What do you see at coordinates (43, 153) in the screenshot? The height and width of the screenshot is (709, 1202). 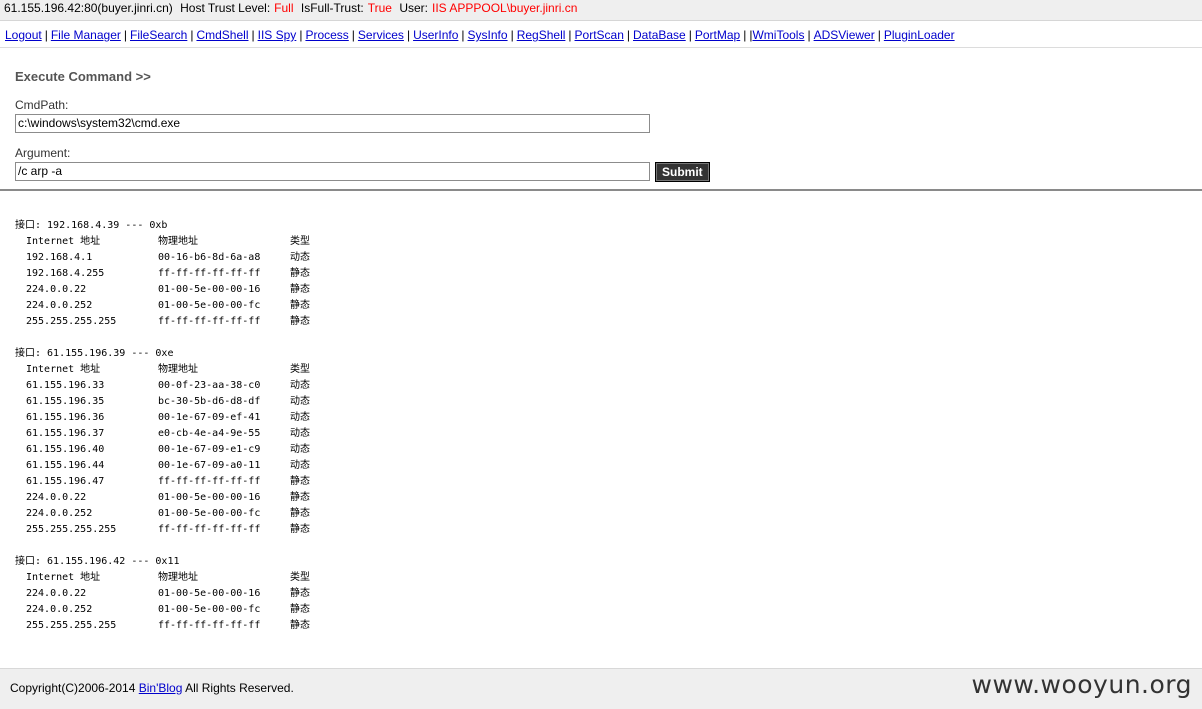 I see `argument-label: Argument:` at bounding box center [43, 153].